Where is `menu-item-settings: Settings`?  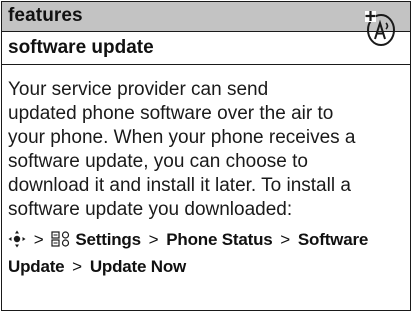 menu-item-settings: Settings is located at coordinates (108, 239).